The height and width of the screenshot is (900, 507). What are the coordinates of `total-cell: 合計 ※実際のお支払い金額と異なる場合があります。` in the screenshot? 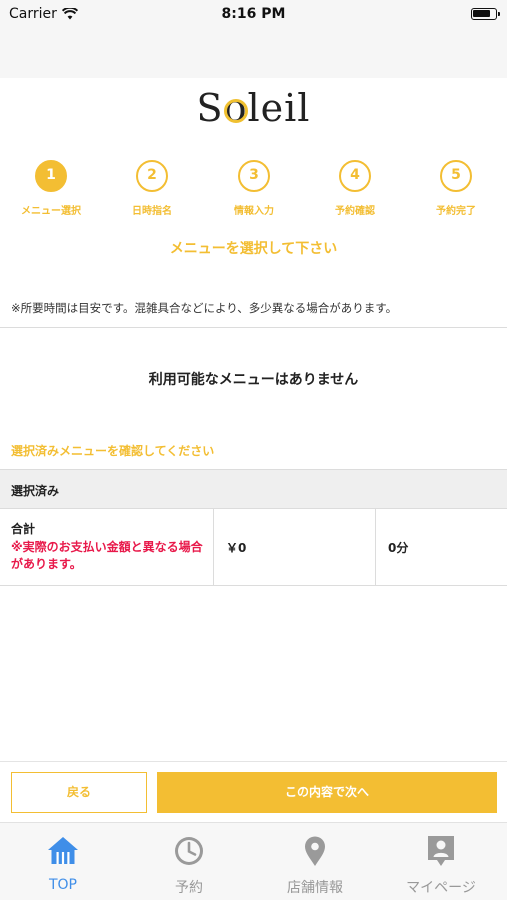 It's located at (107, 547).